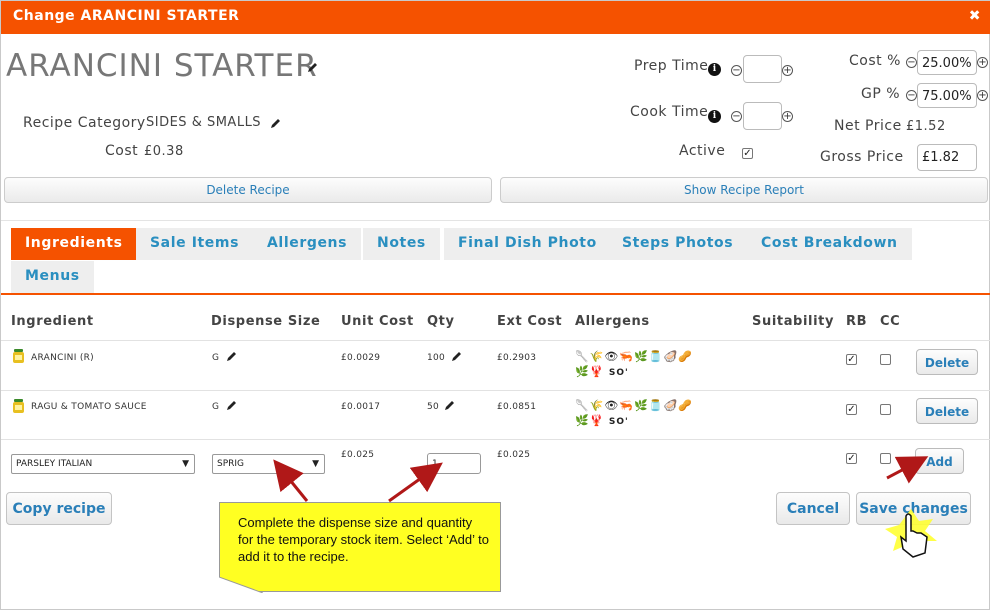  Describe the element at coordinates (907, 470) in the screenshot. I see `arrow-to-add` at that location.